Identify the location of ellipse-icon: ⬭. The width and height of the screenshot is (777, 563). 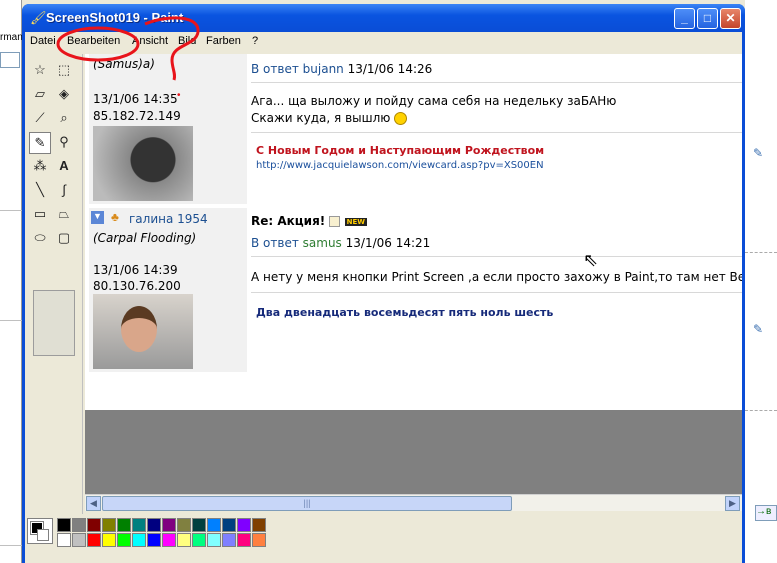
(40, 239).